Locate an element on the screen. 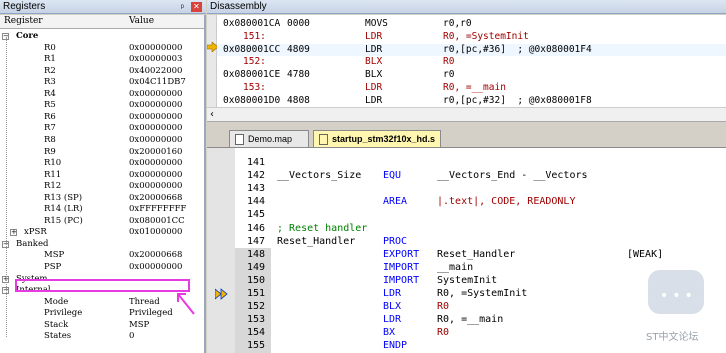 The height and width of the screenshot is (353, 726). source-line: 151: LDR R0, =SystemInit is located at coordinates (471, 37).